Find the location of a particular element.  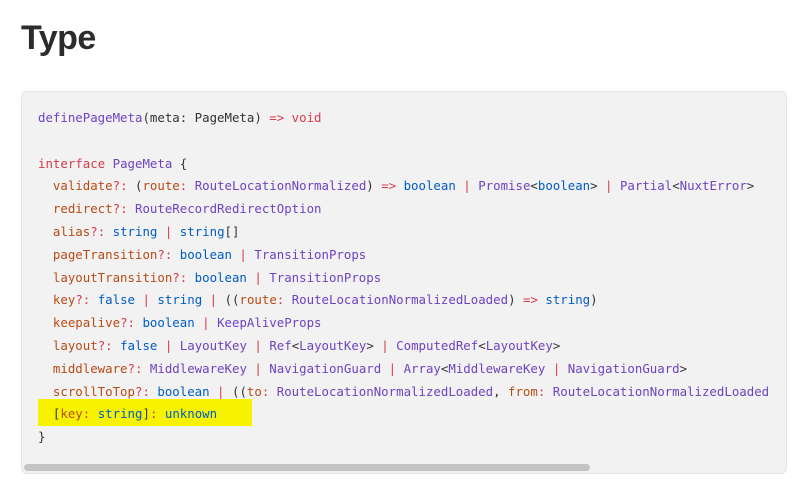

code-line: interface PageMeta { is located at coordinates (403, 164).